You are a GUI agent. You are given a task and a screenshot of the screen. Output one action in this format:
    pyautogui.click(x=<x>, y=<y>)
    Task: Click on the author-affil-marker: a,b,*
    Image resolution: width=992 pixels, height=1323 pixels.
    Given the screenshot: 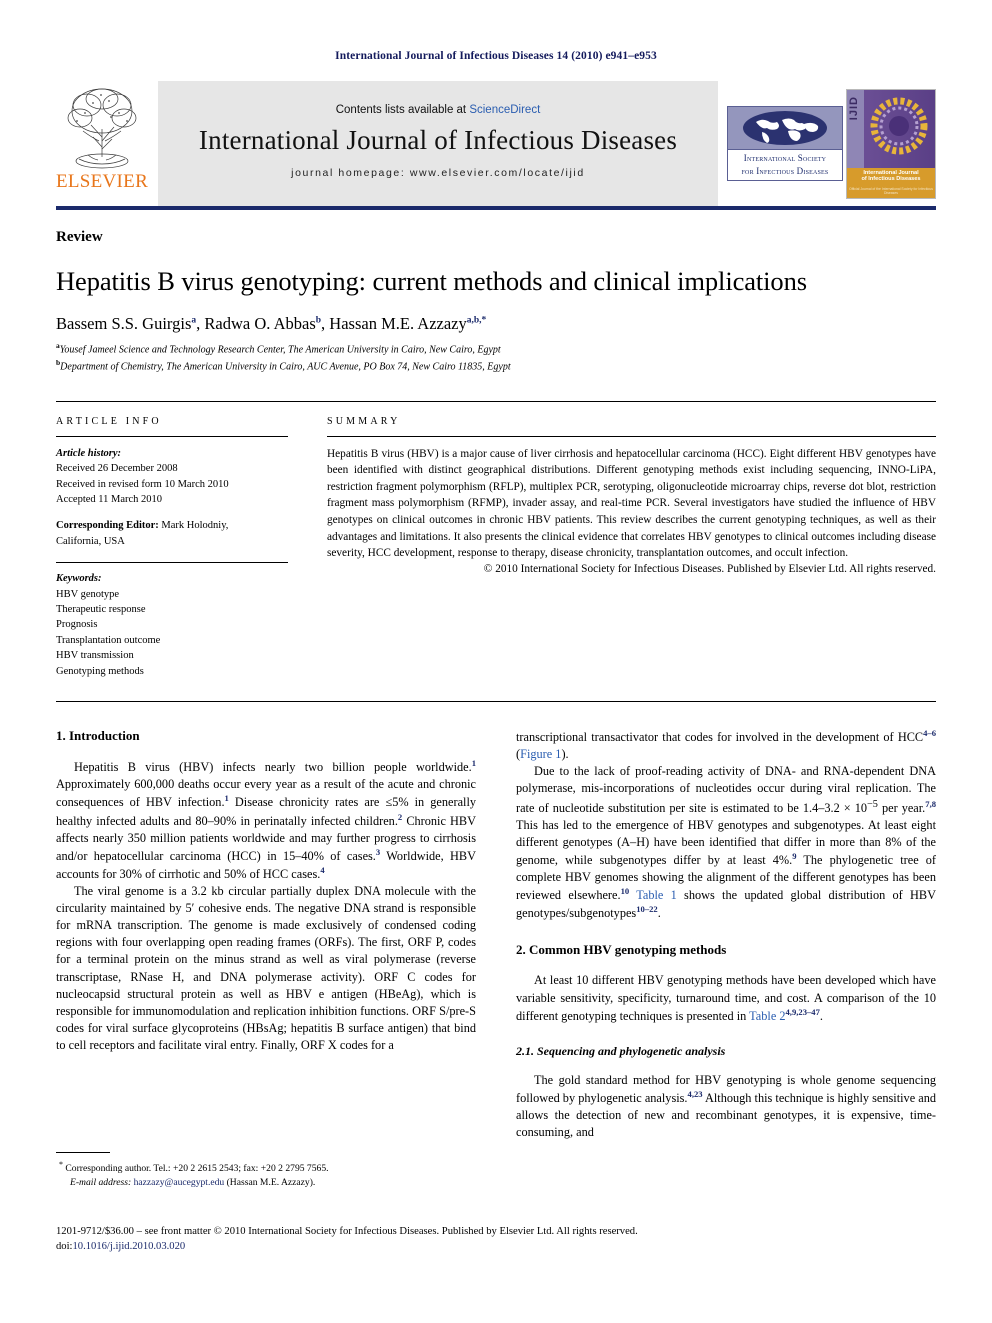 What is the action you would take?
    pyautogui.click(x=476, y=320)
    